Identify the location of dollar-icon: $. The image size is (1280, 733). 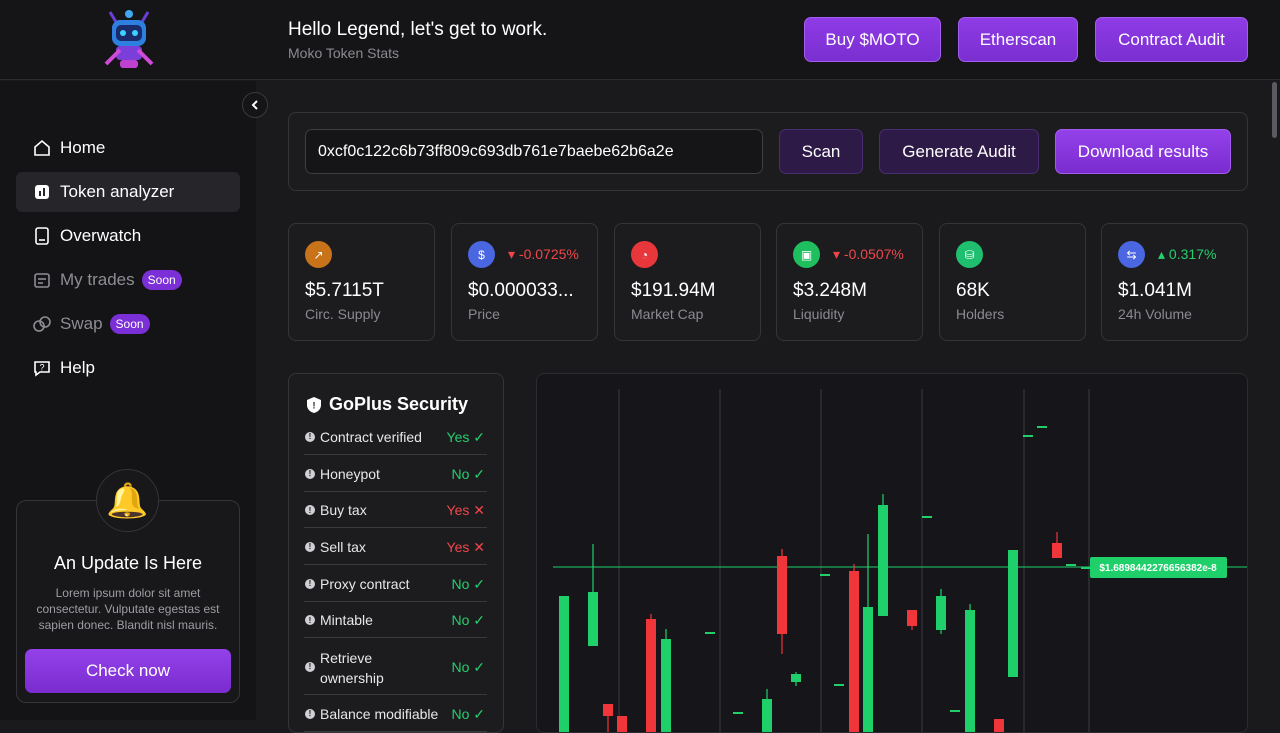
(481, 254).